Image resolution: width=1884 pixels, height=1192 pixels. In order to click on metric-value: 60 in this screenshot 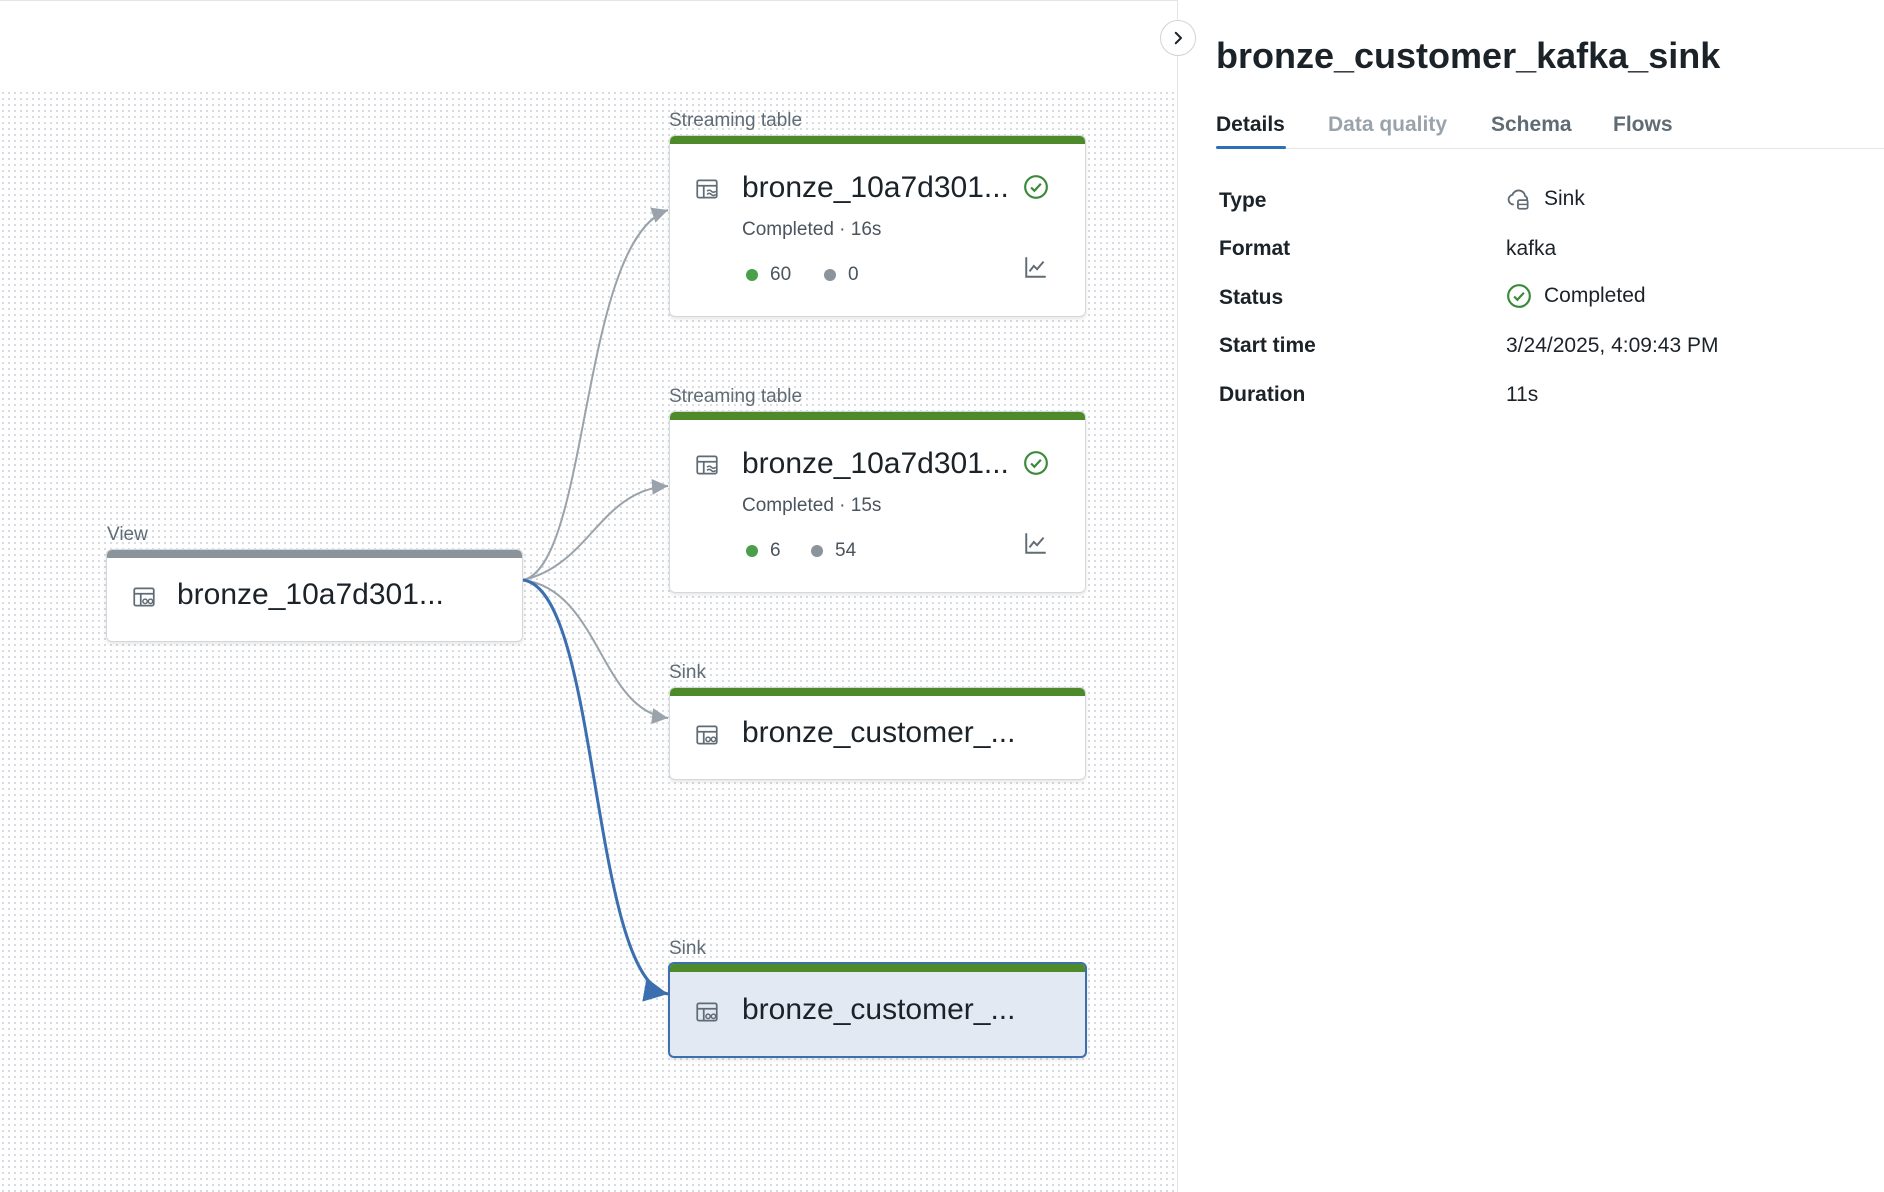, I will do `click(781, 274)`.